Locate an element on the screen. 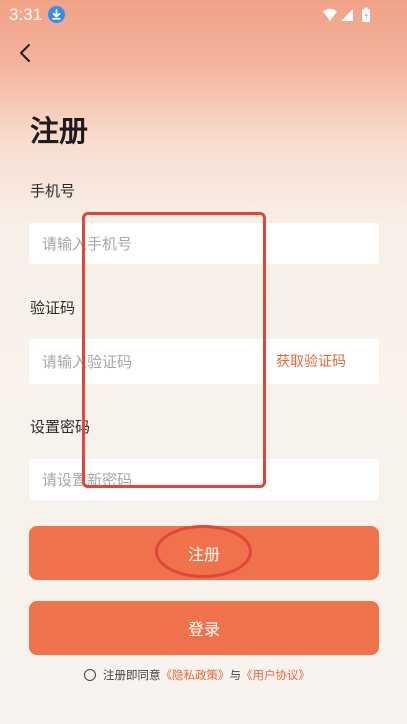 The width and height of the screenshot is (407, 724). agreement-checkbox is located at coordinates (90, 675).